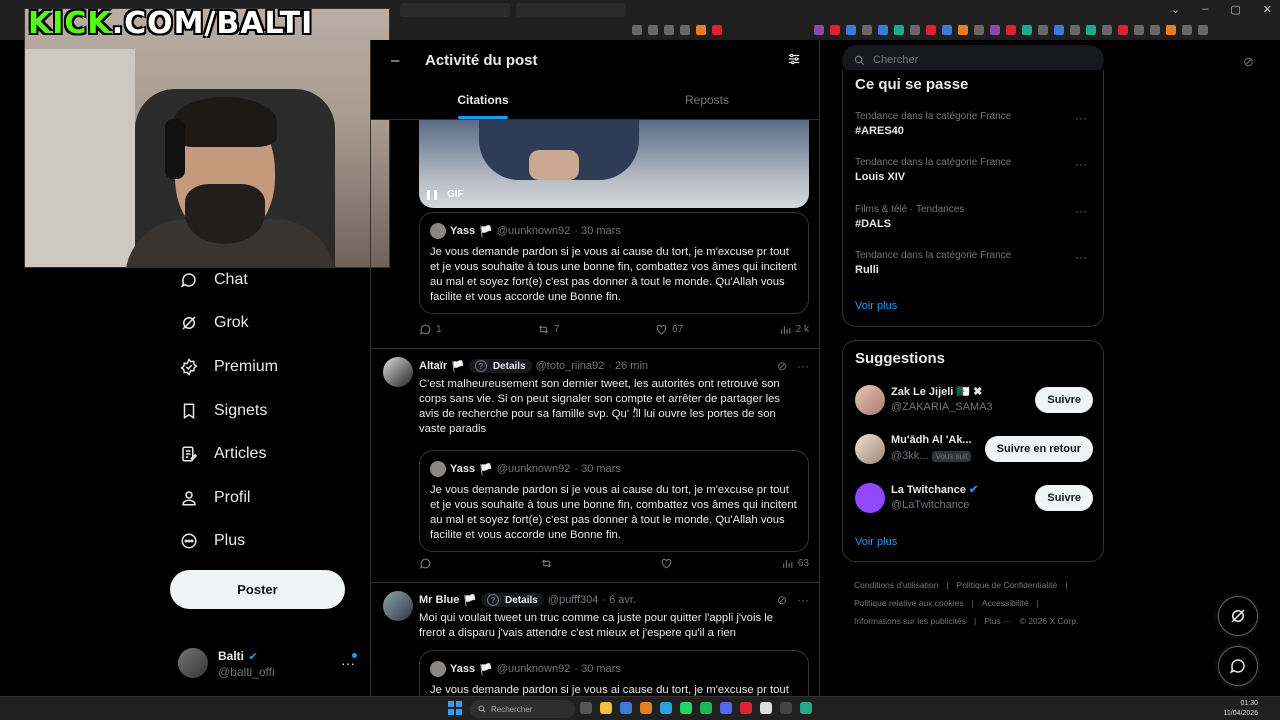 Image resolution: width=1280 pixels, height=720 pixels. Describe the element at coordinates (726, 708) in the screenshot. I see `discord-icon` at that location.